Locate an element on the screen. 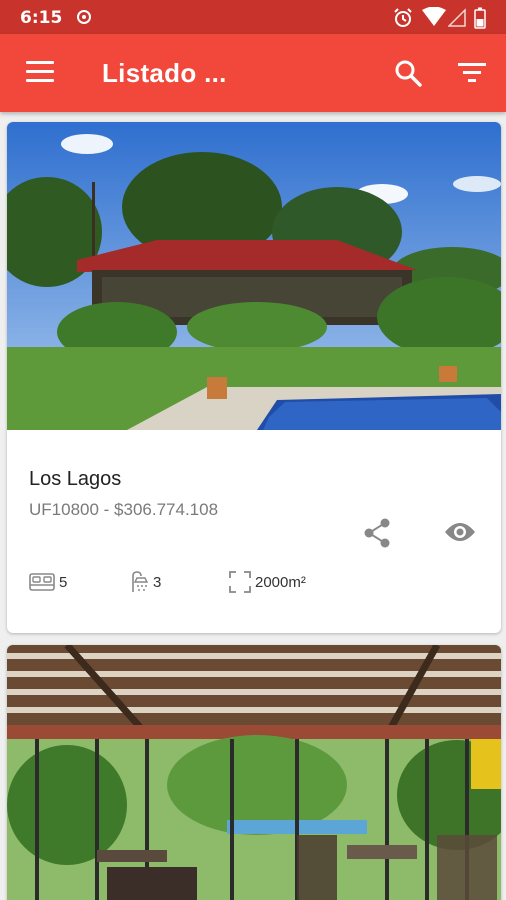 This screenshot has width=506, height=900. record-icon is located at coordinates (84, 17).